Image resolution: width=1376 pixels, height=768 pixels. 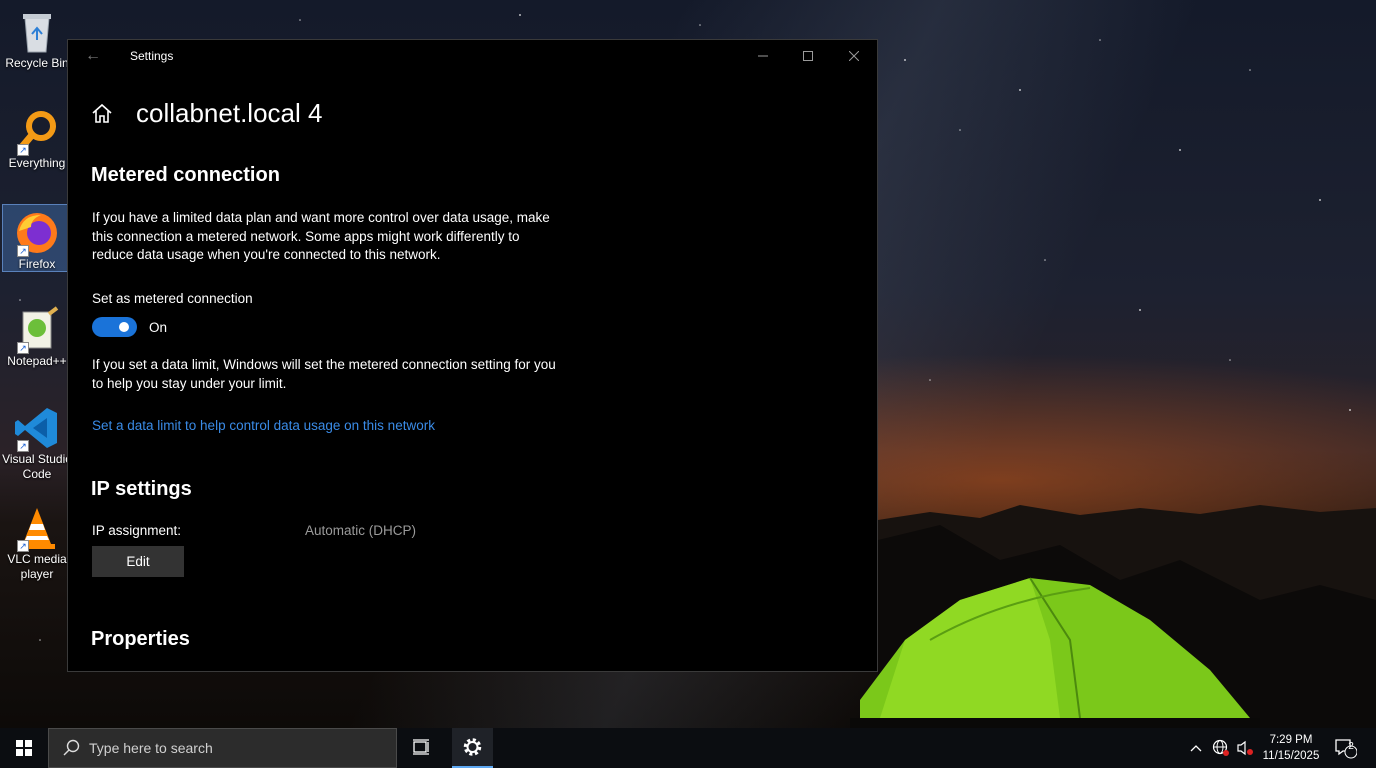 What do you see at coordinates (152, 56) in the screenshot?
I see `window-title: Settings` at bounding box center [152, 56].